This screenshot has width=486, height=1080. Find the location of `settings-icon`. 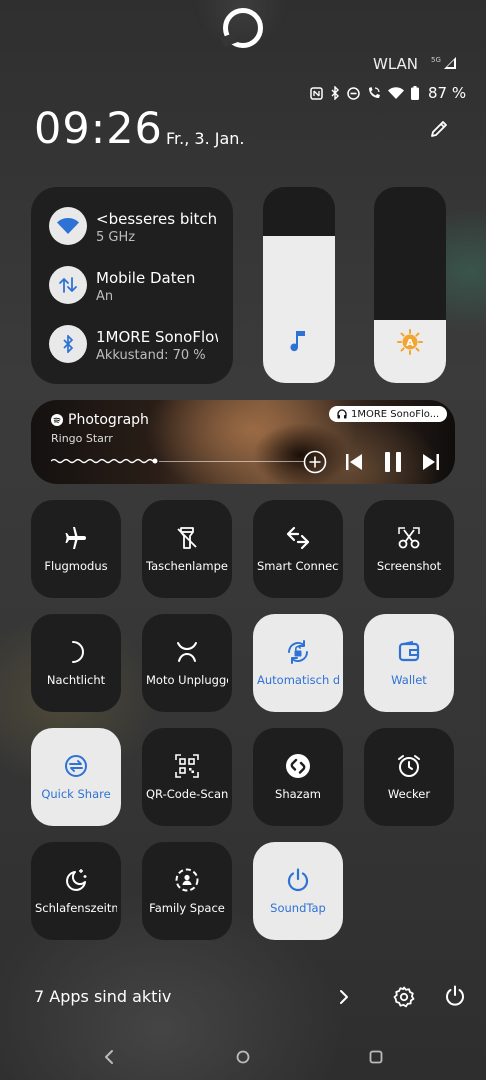

settings-icon is located at coordinates (404, 997).